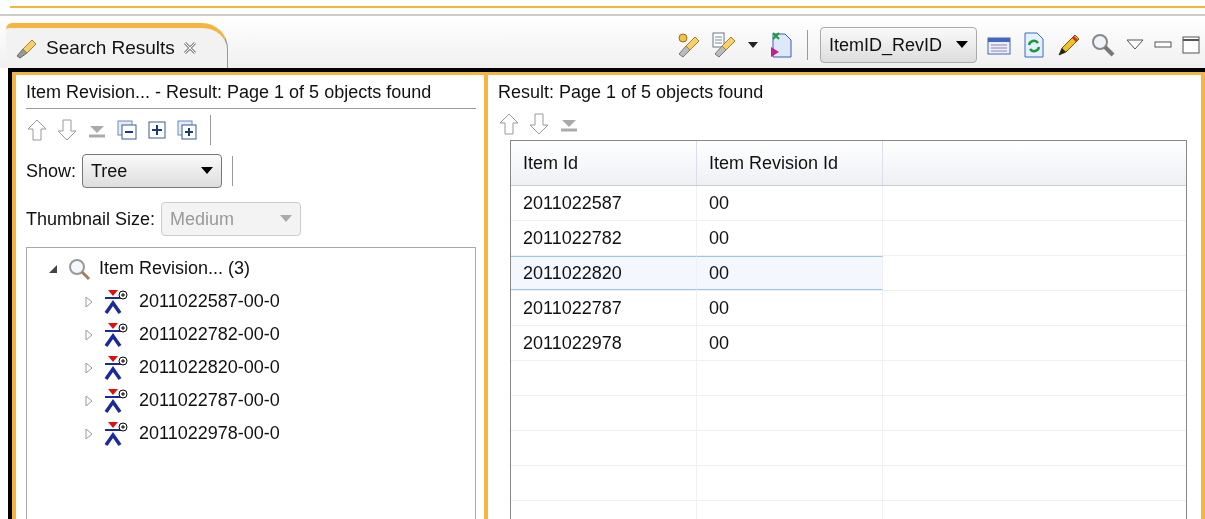 The height and width of the screenshot is (519, 1205). What do you see at coordinates (604, 203) in the screenshot?
I see `table-cell: 2011022587` at bounding box center [604, 203].